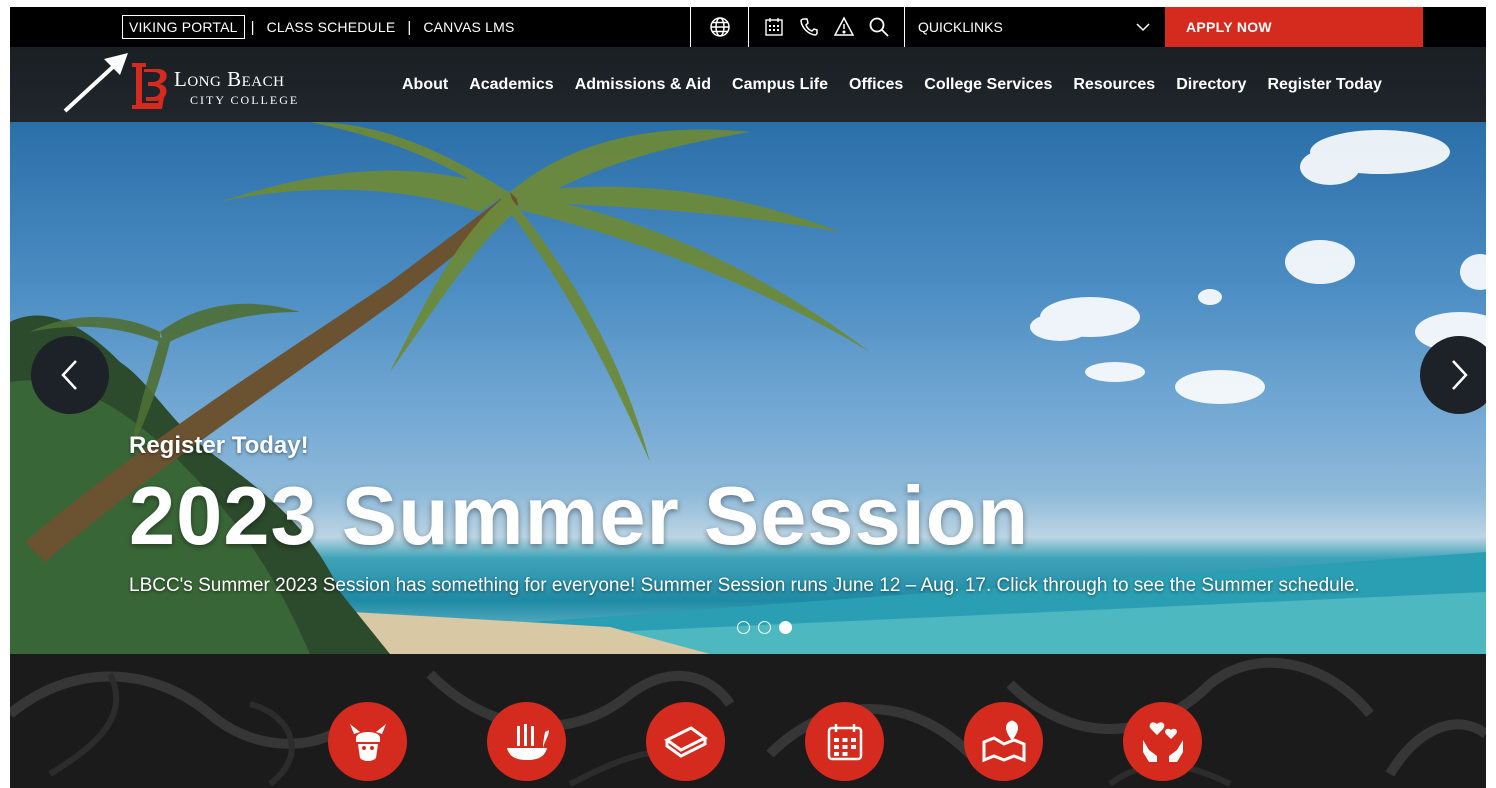 This screenshot has width=1496, height=788. I want to click on apply-now-button: APPLY NOW, so click(1294, 27).